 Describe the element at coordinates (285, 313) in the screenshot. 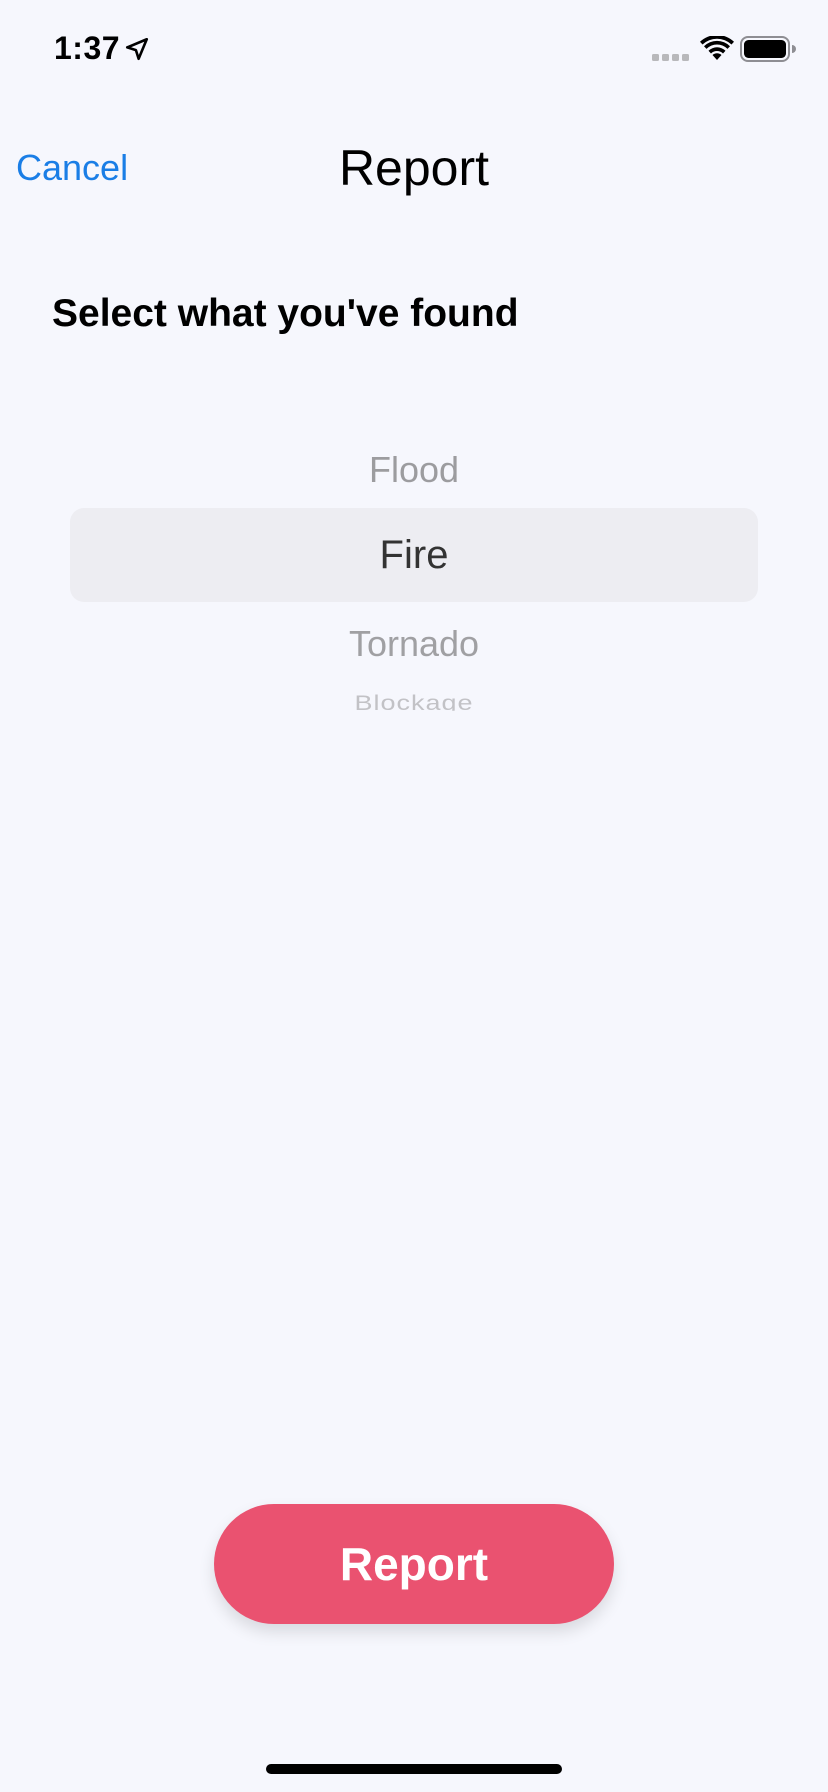

I see `section-heading: Select what you've found` at that location.